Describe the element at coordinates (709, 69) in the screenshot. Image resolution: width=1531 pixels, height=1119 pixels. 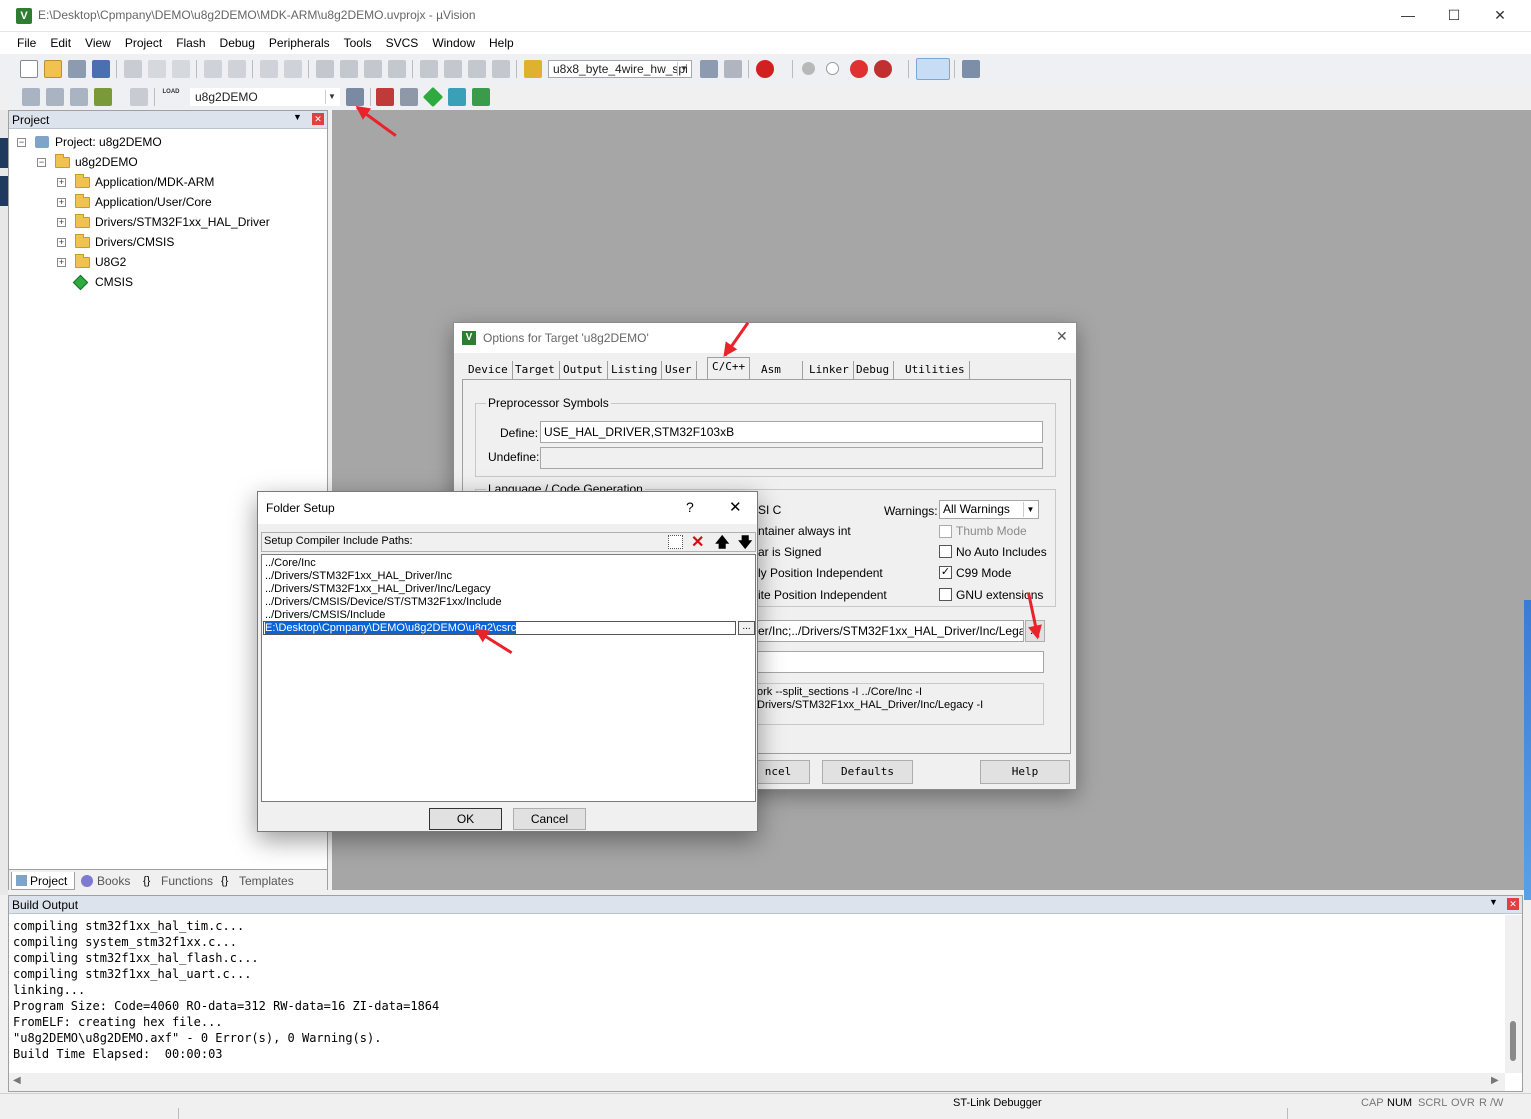
I see `find-icon` at that location.